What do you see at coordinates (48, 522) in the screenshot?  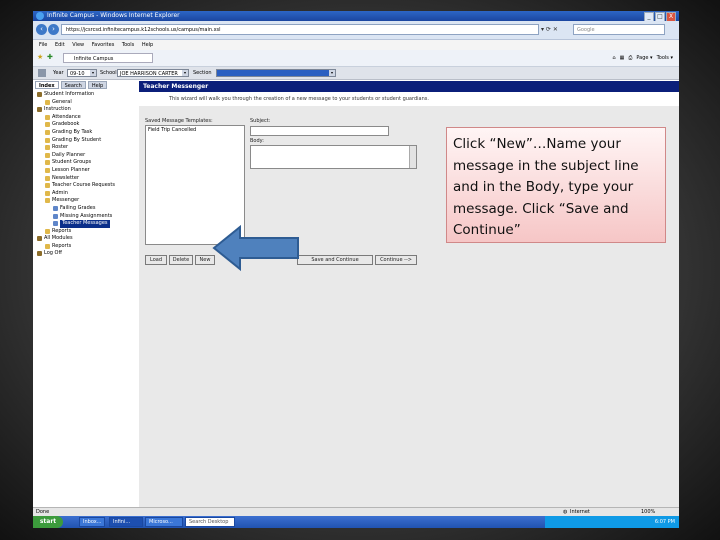 I see `start-button: start` at bounding box center [48, 522].